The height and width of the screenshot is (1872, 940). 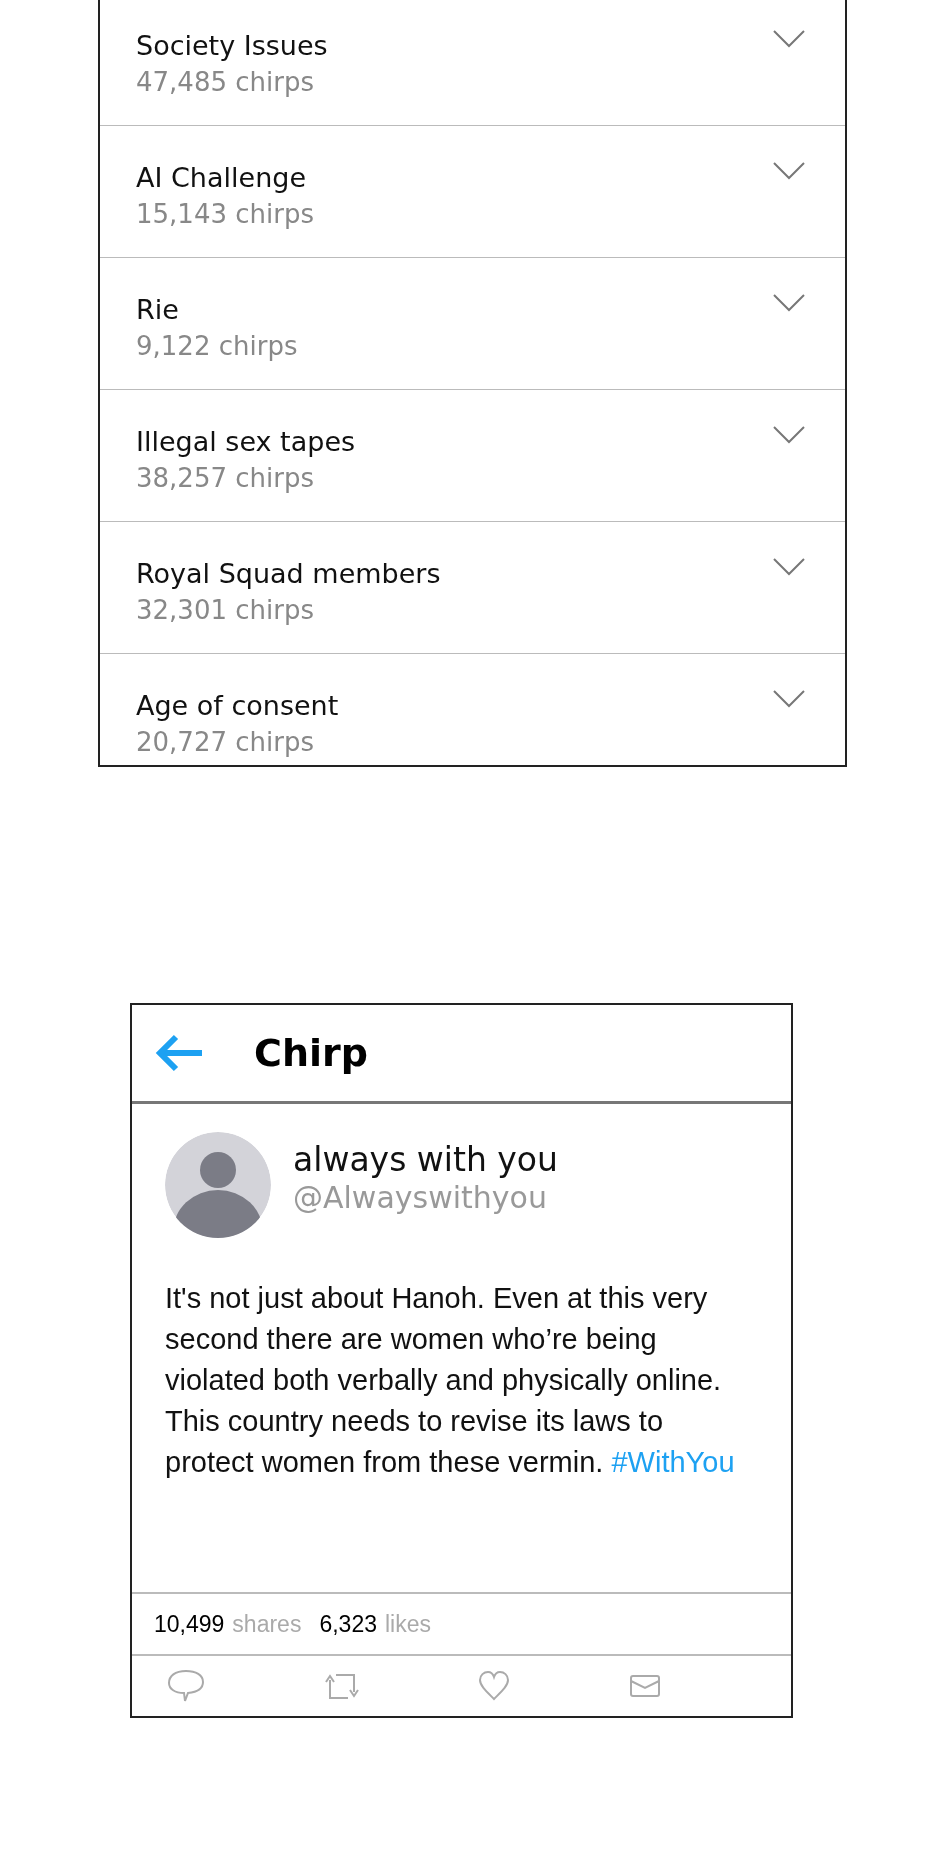 What do you see at coordinates (407, 1624) in the screenshot?
I see `stat-label: likes` at bounding box center [407, 1624].